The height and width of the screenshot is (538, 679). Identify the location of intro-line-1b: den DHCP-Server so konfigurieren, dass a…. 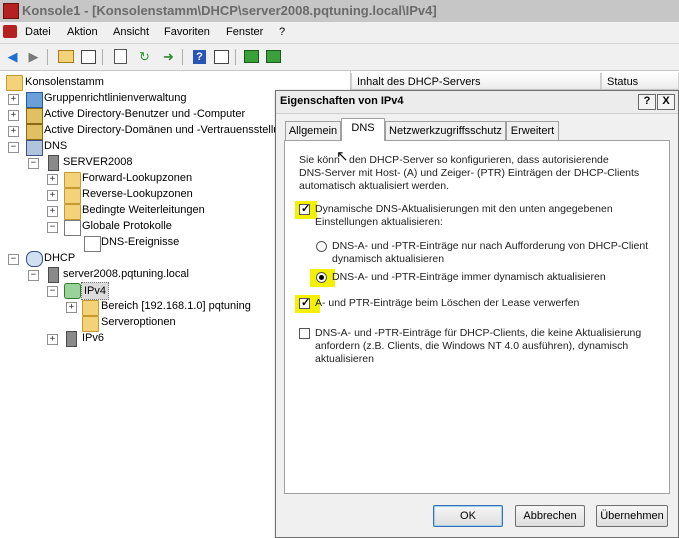
(479, 160).